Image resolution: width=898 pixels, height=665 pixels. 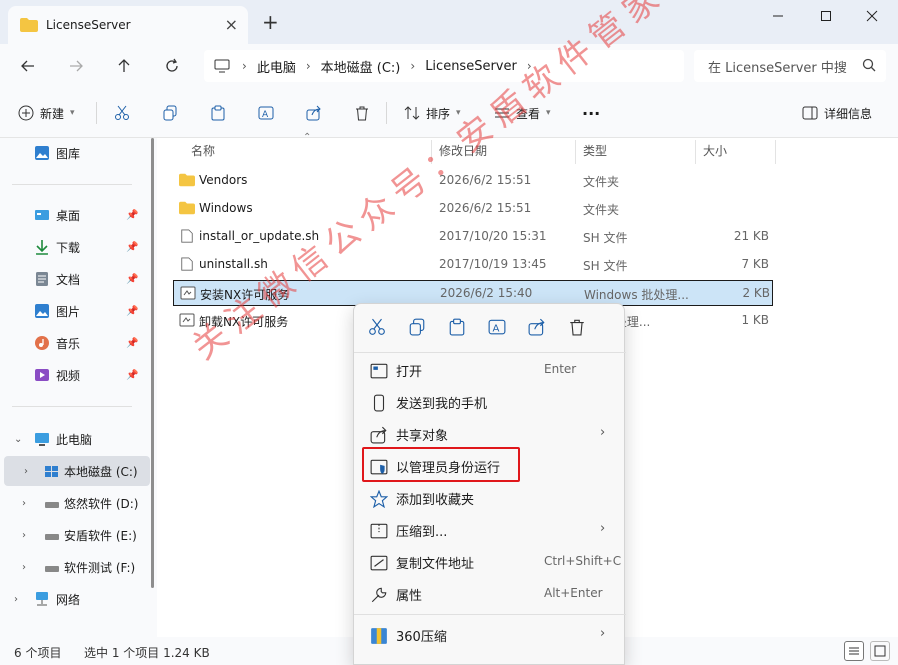 What do you see at coordinates (490, 466) in the screenshot?
I see `menu-item-run-as-admin: 以管理员身份运行` at bounding box center [490, 466].